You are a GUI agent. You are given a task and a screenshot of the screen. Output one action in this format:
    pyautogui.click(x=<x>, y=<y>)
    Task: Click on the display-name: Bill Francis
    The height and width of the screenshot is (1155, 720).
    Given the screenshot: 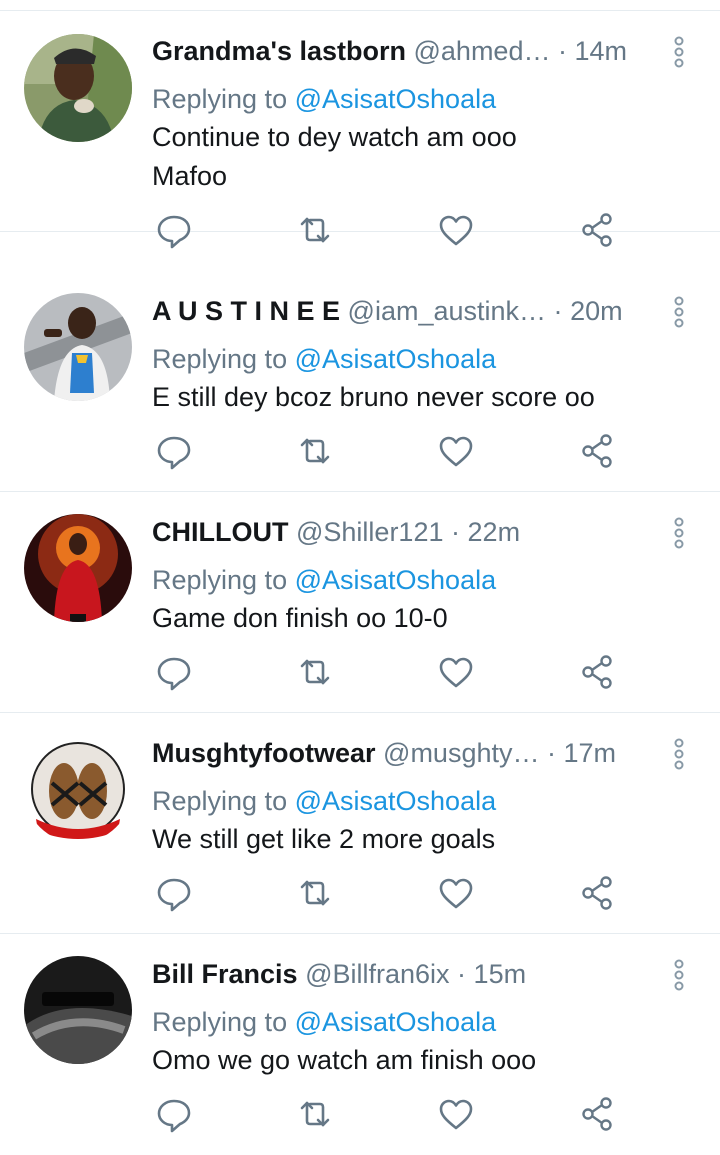 What is the action you would take?
    pyautogui.click(x=225, y=974)
    